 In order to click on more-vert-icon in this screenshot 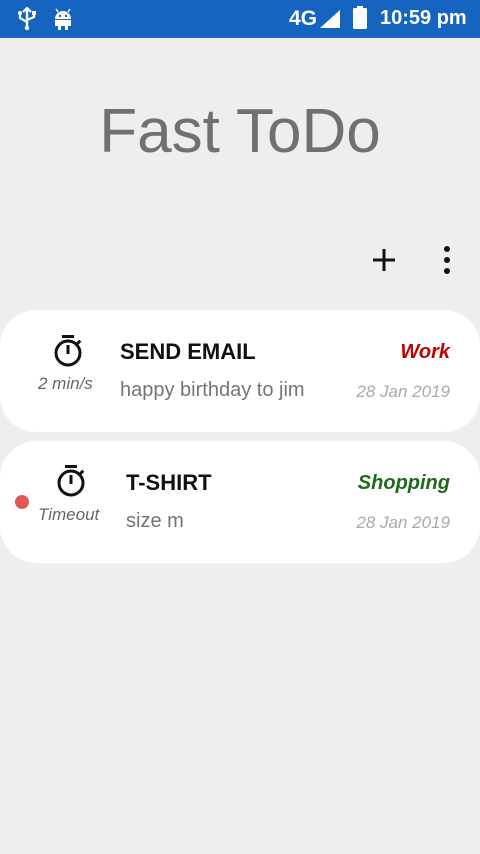, I will do `click(447, 260)`.